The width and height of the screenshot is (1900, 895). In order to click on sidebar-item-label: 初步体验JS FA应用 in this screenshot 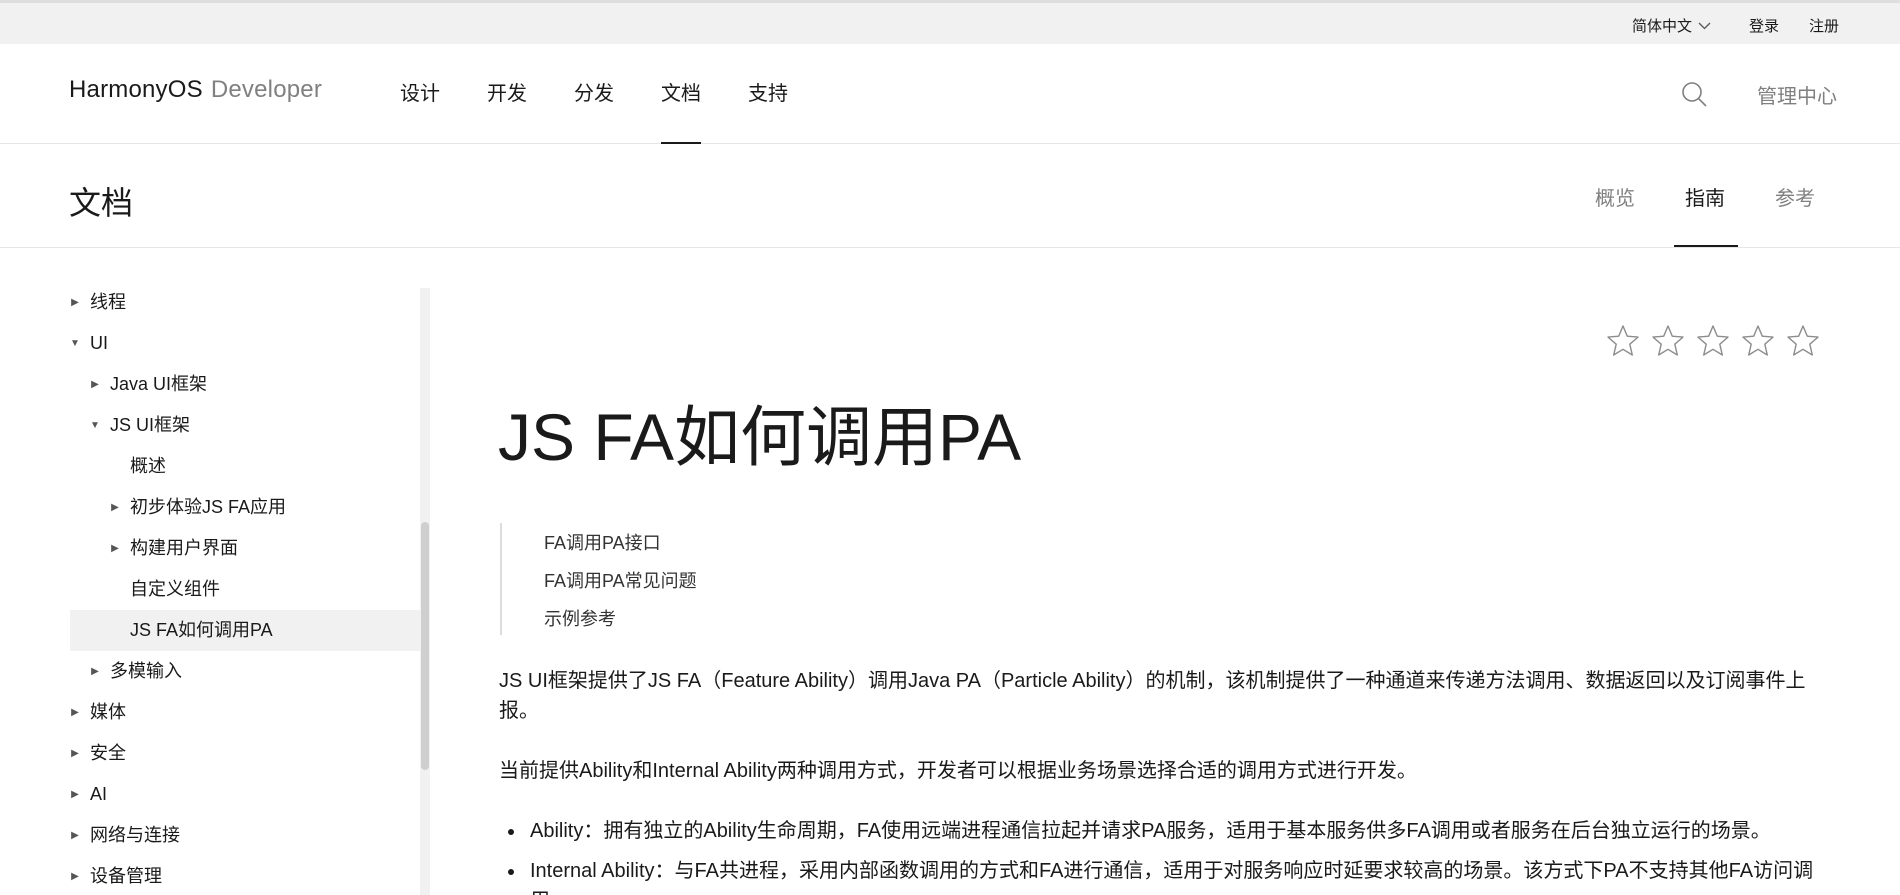, I will do `click(208, 507)`.